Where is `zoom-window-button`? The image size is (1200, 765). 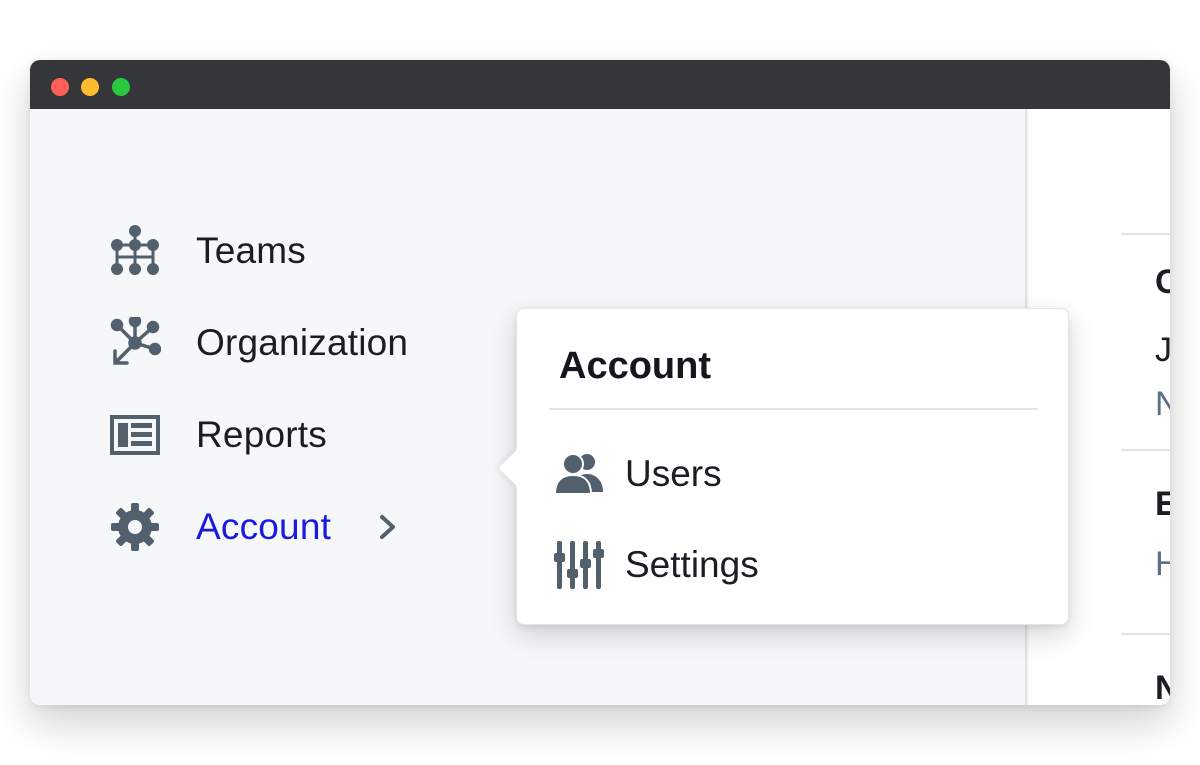
zoom-window-button is located at coordinates (121, 87).